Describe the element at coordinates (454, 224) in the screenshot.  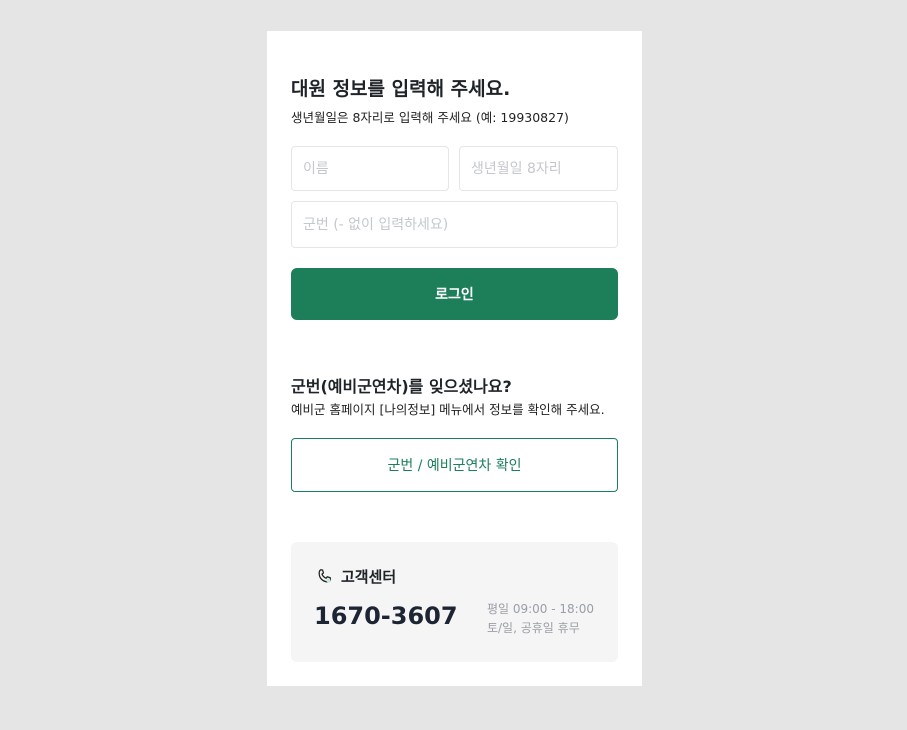
I see `military-number-input` at that location.